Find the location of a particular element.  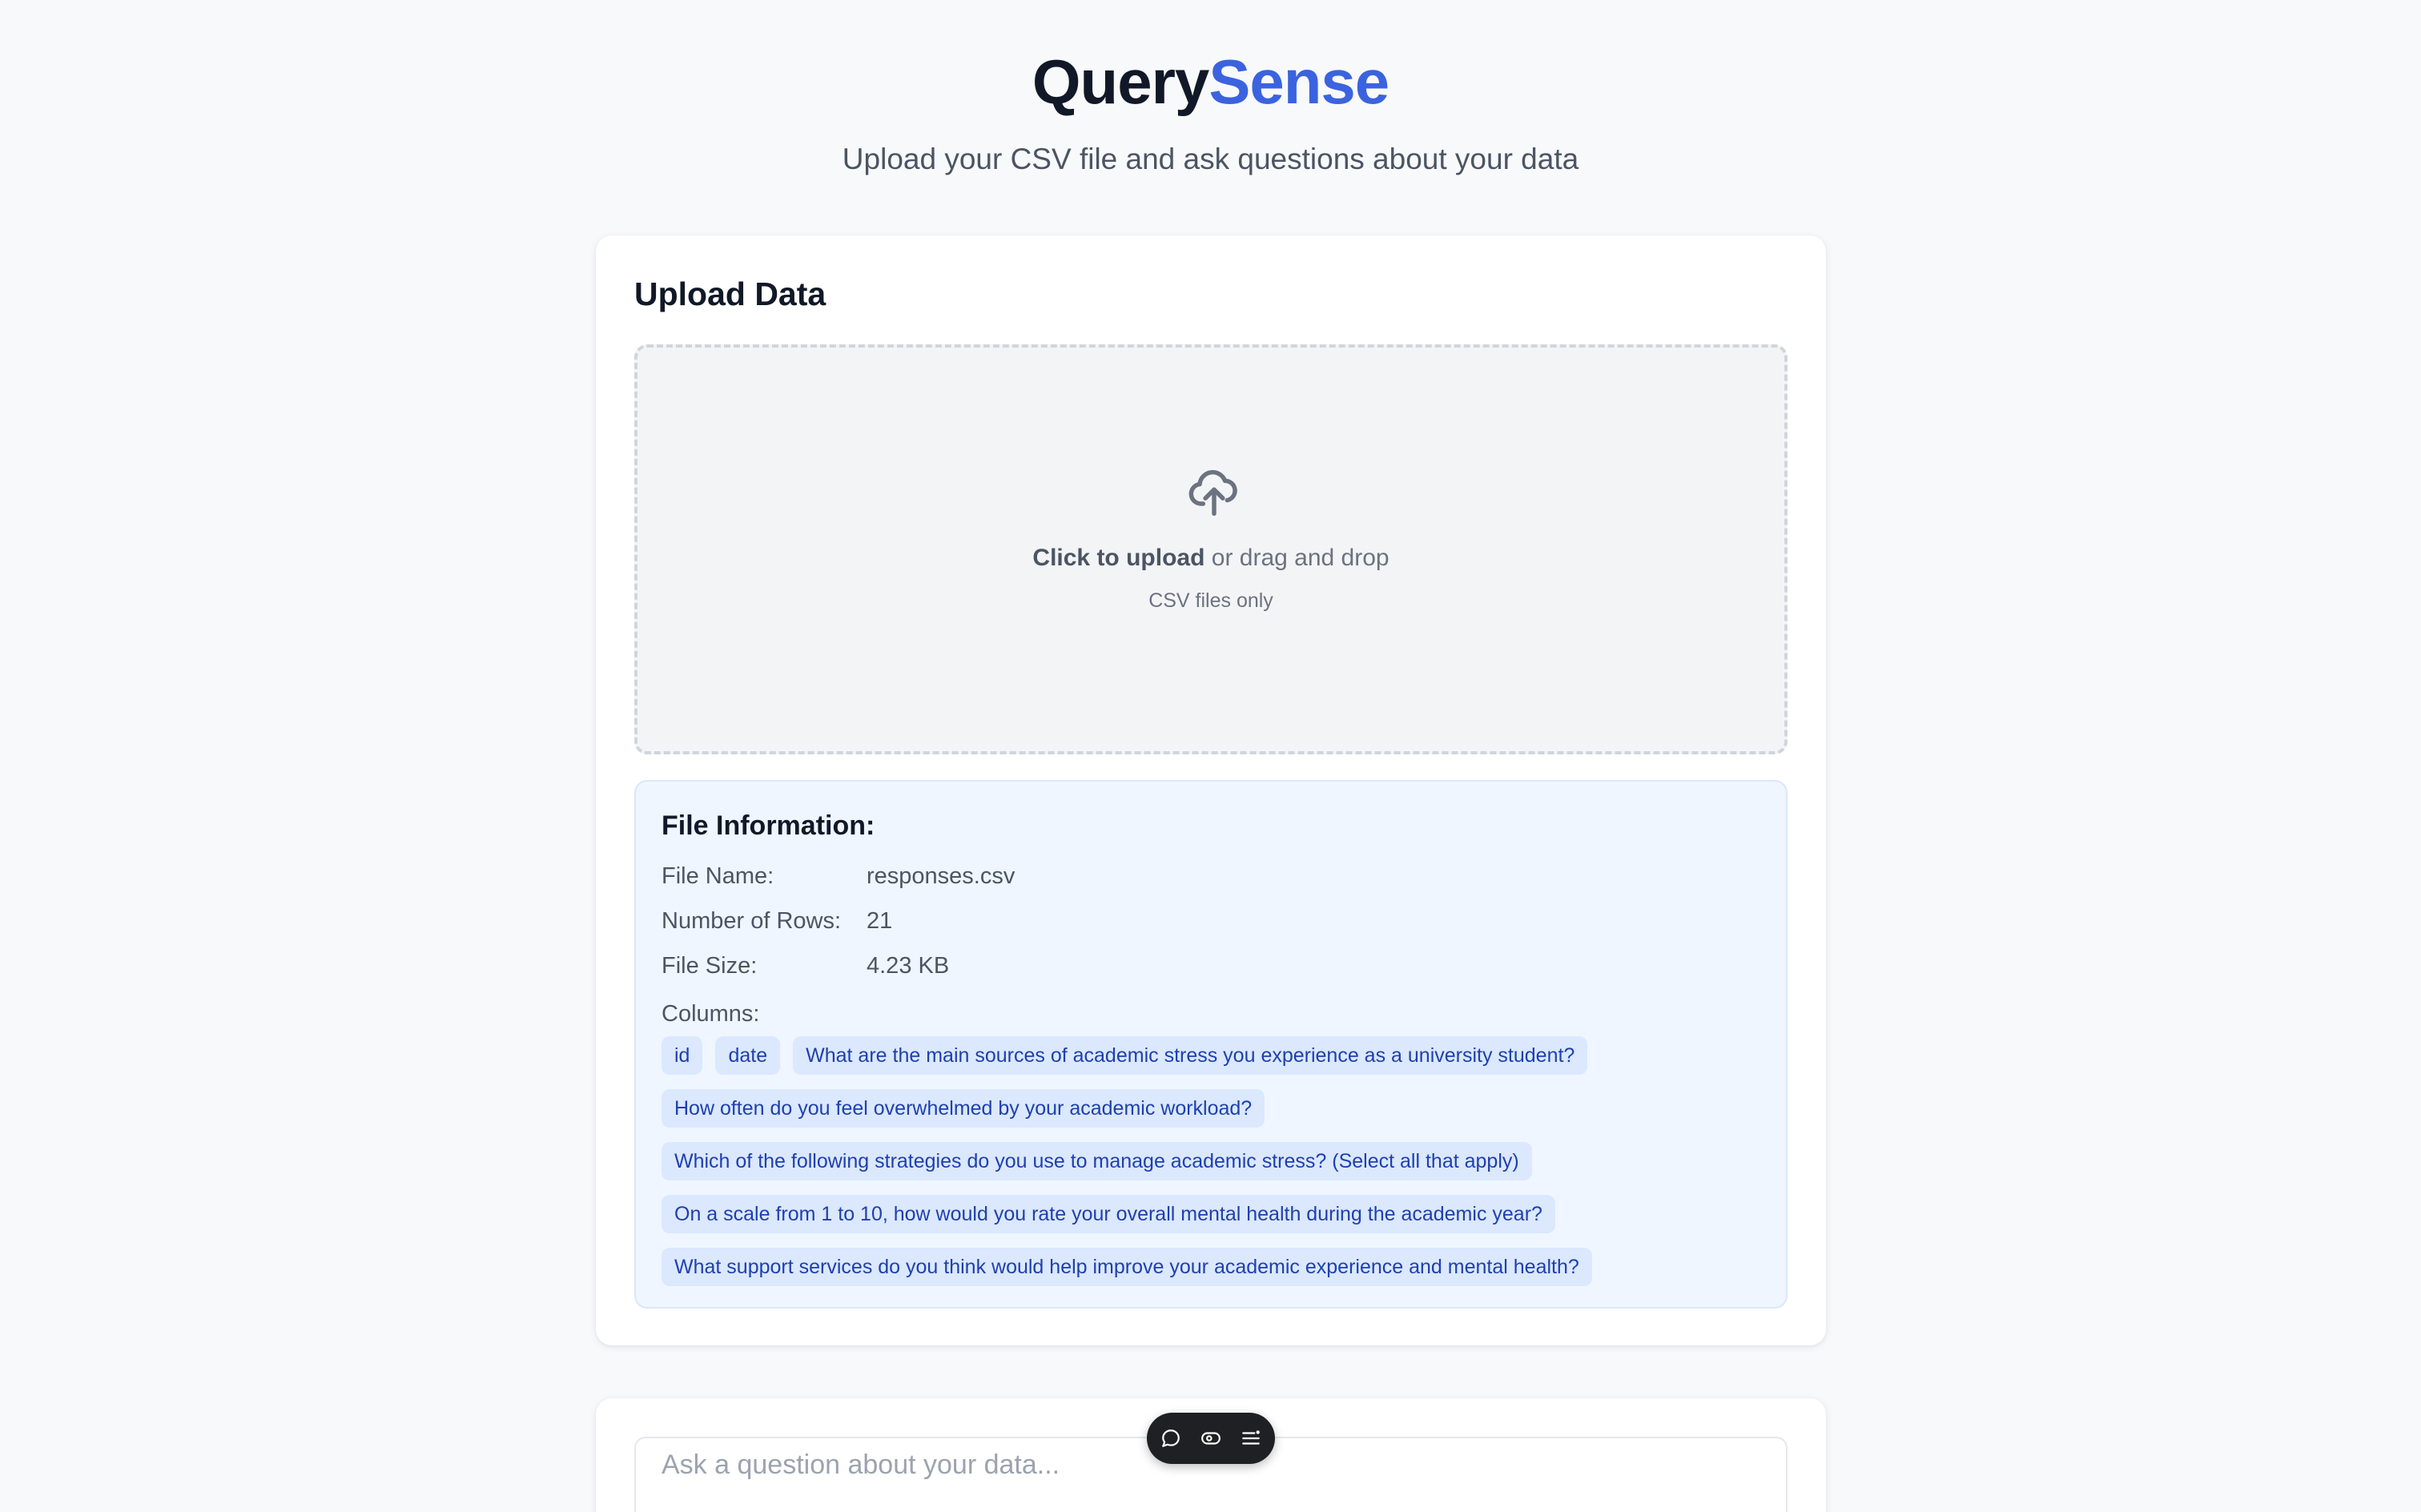

floating-toolbar is located at coordinates (1211, 1438).